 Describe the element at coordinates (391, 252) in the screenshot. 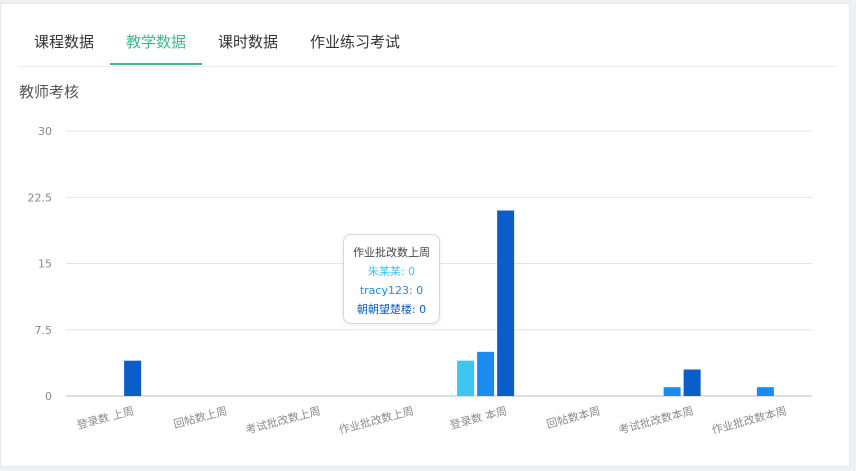

I see `tooltip-title: 作业批改数上周` at that location.